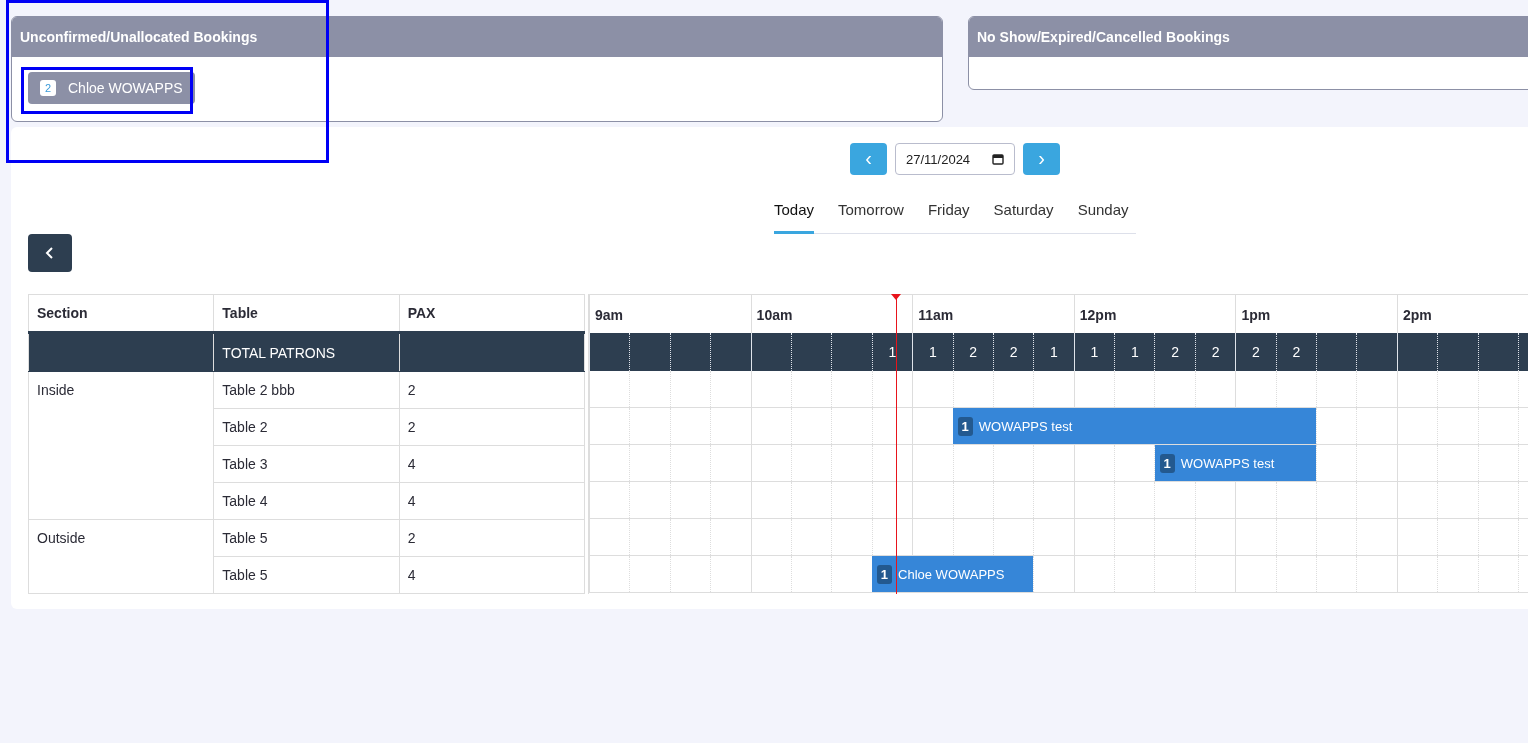 This screenshot has width=1528, height=743. I want to click on day-tab: Friday, so click(948, 212).